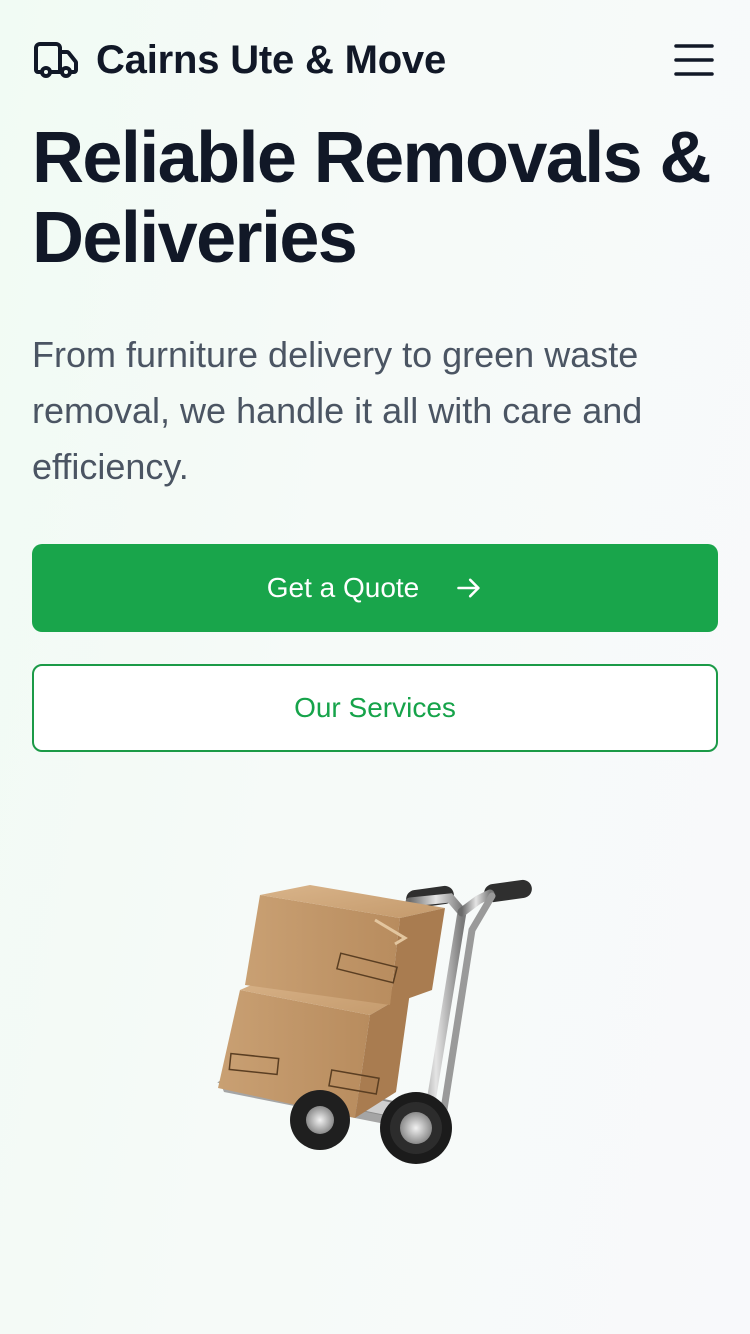  I want to click on our-services-label: Our Services, so click(375, 707).